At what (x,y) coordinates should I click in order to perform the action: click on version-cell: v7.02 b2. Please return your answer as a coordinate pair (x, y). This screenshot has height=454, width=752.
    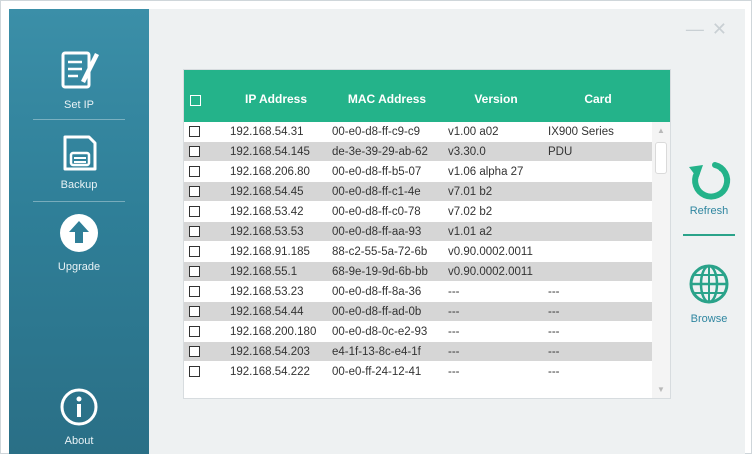
    Looking at the image, I should click on (470, 212).